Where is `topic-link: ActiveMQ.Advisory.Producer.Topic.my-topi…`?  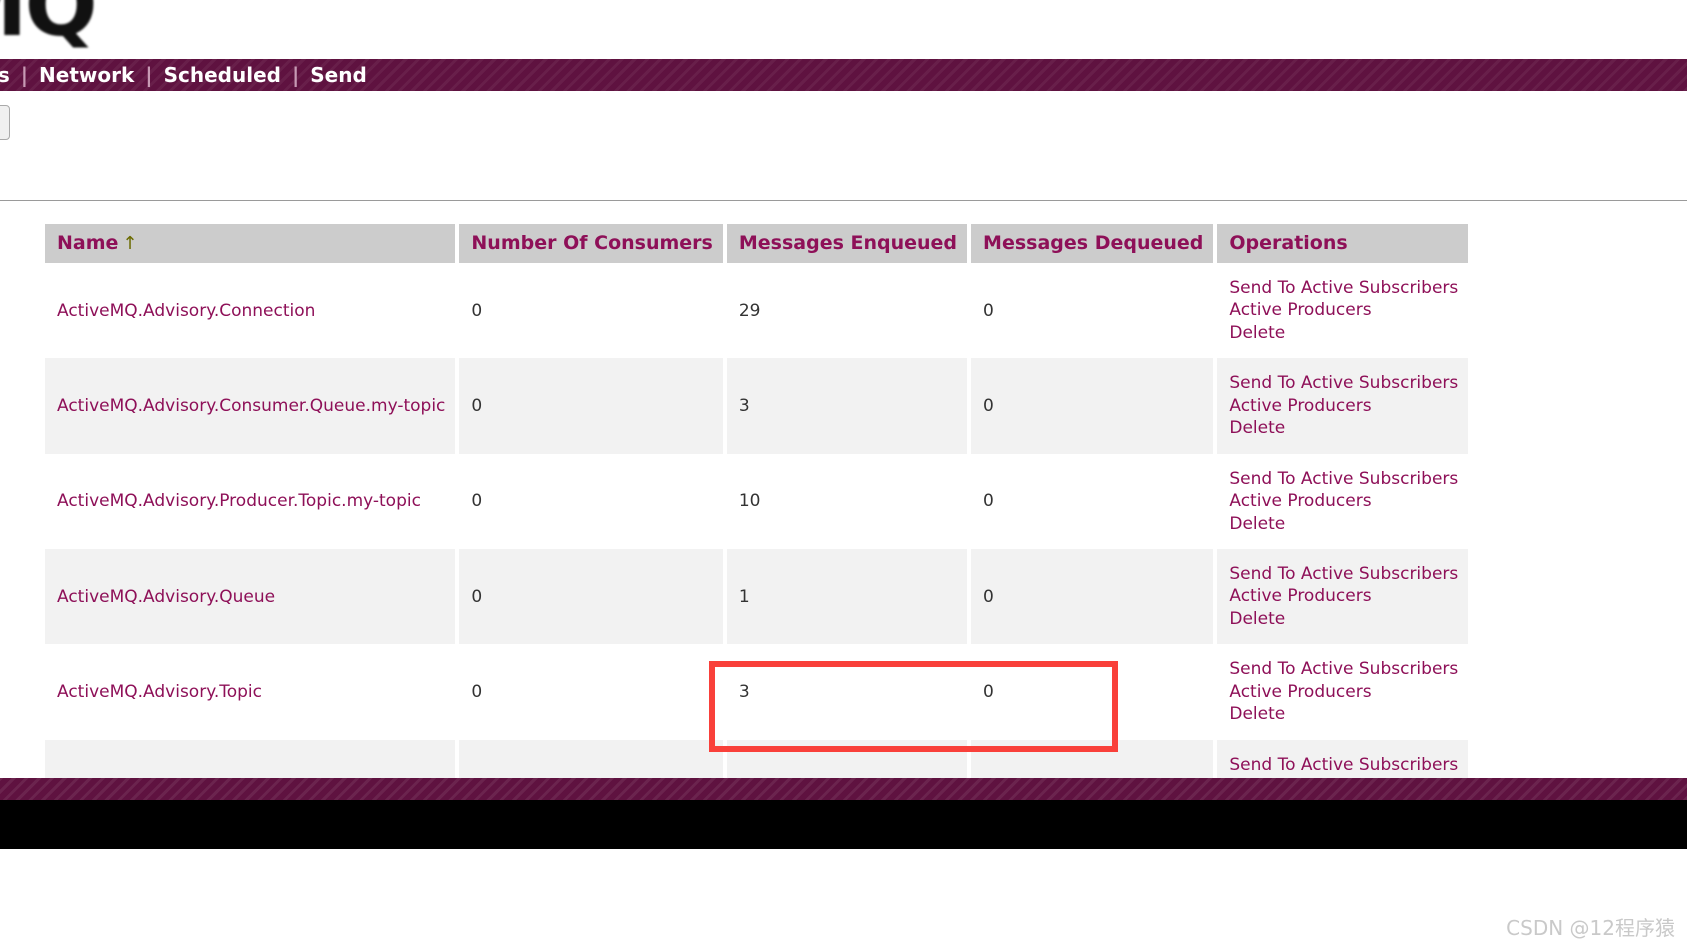 topic-link: ActiveMQ.Advisory.Producer.Topic.my-topi… is located at coordinates (239, 501).